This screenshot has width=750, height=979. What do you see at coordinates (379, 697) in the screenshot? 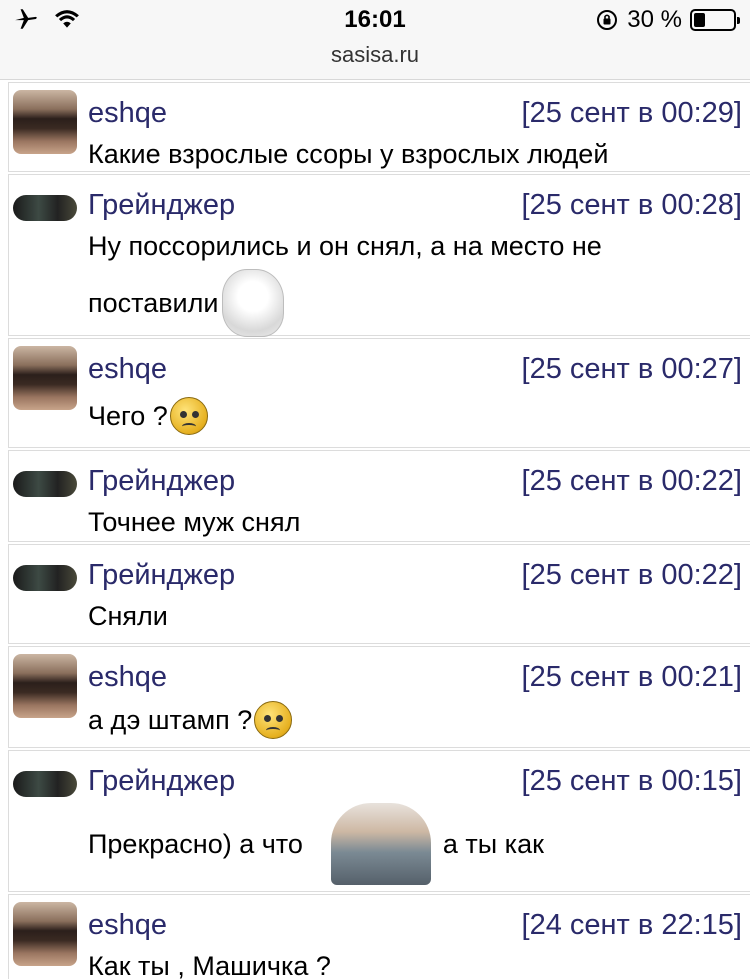
I see `message-item: eshqe [25 сент в 00:21] а дэ штамп ?` at bounding box center [379, 697].